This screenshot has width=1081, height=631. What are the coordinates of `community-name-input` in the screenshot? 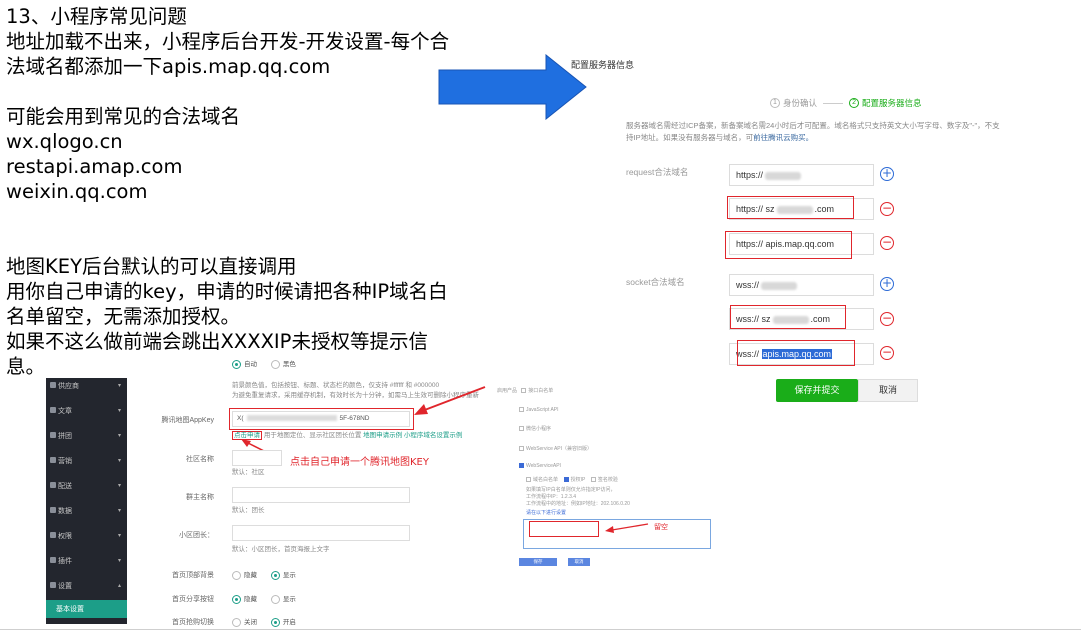 It's located at (257, 458).